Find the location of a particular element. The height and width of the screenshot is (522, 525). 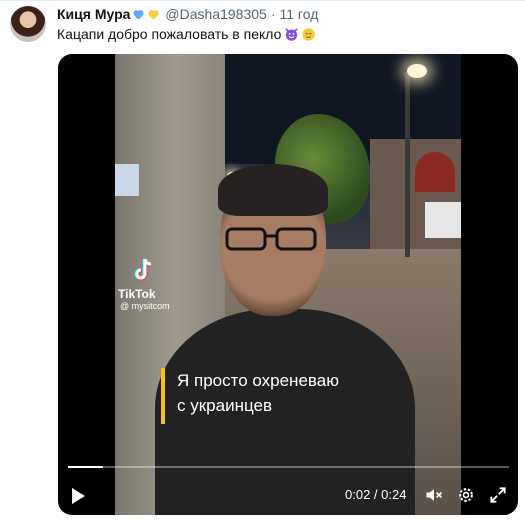

lamp-post is located at coordinates (407, 164).